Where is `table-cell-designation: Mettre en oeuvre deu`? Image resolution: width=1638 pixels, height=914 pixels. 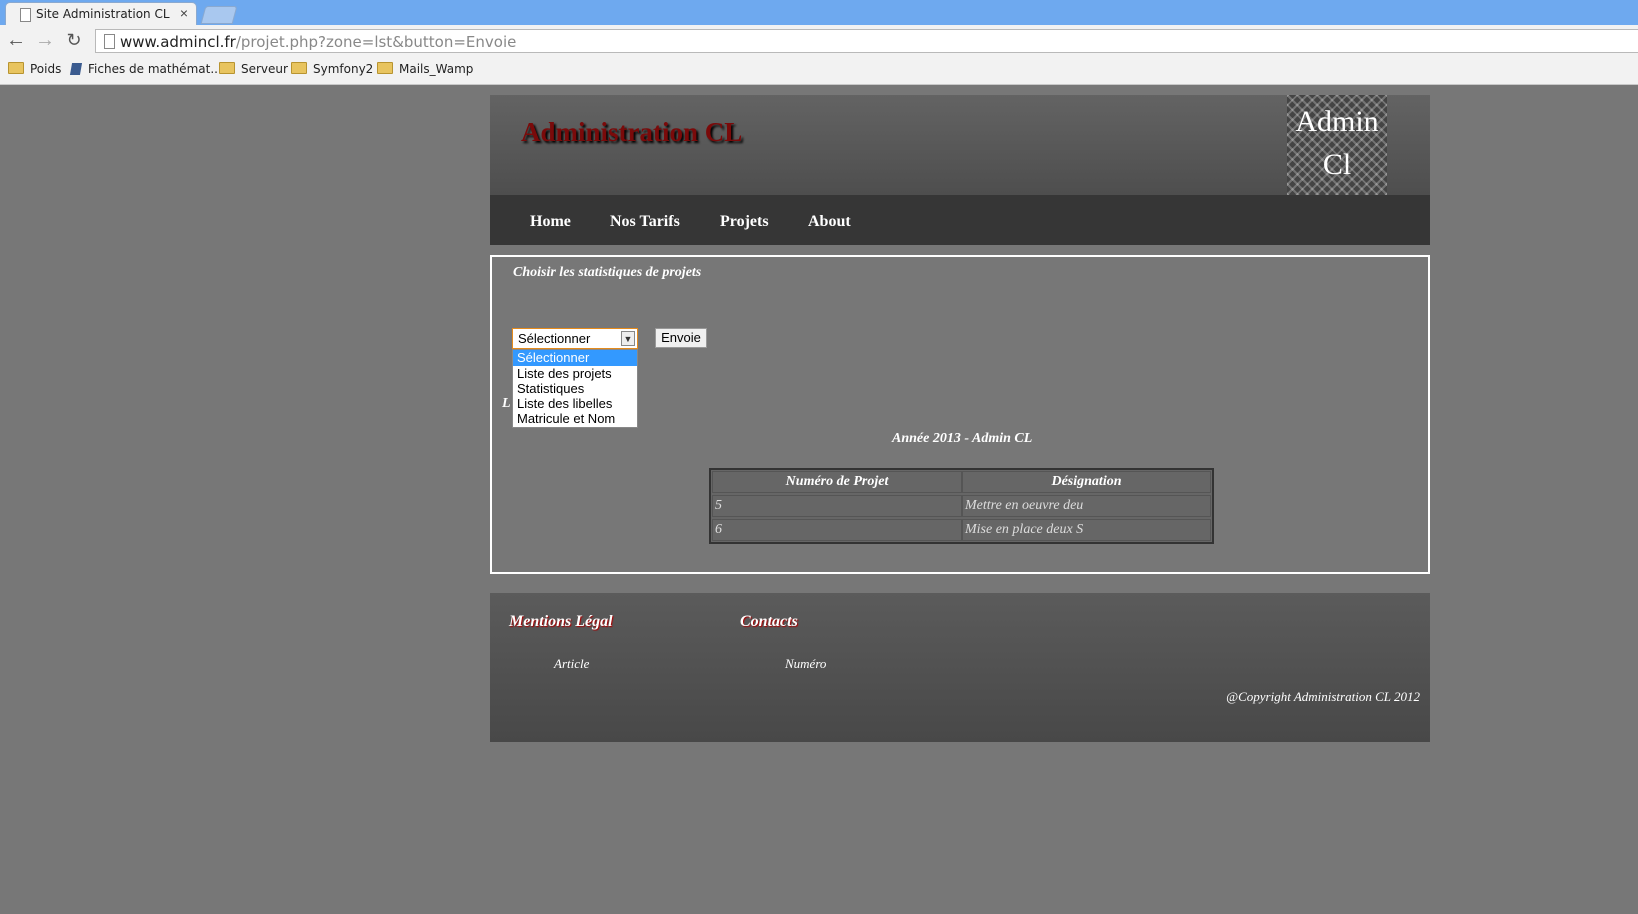 table-cell-designation: Mettre en oeuvre deu is located at coordinates (1086, 506).